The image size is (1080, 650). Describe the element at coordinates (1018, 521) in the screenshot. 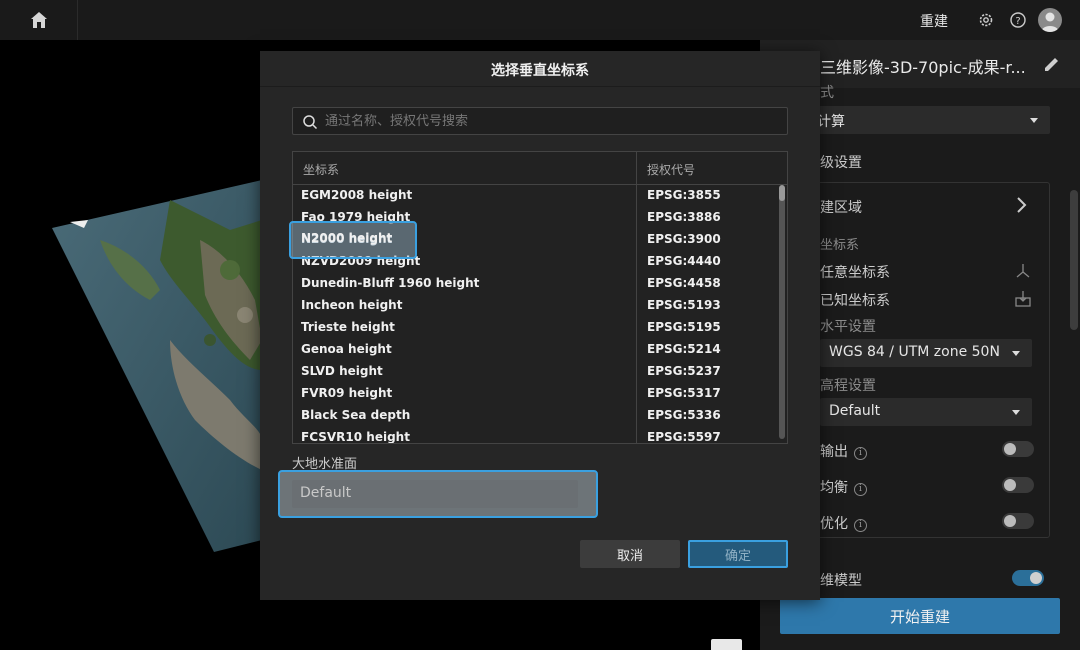

I see `optimize-toggle` at that location.